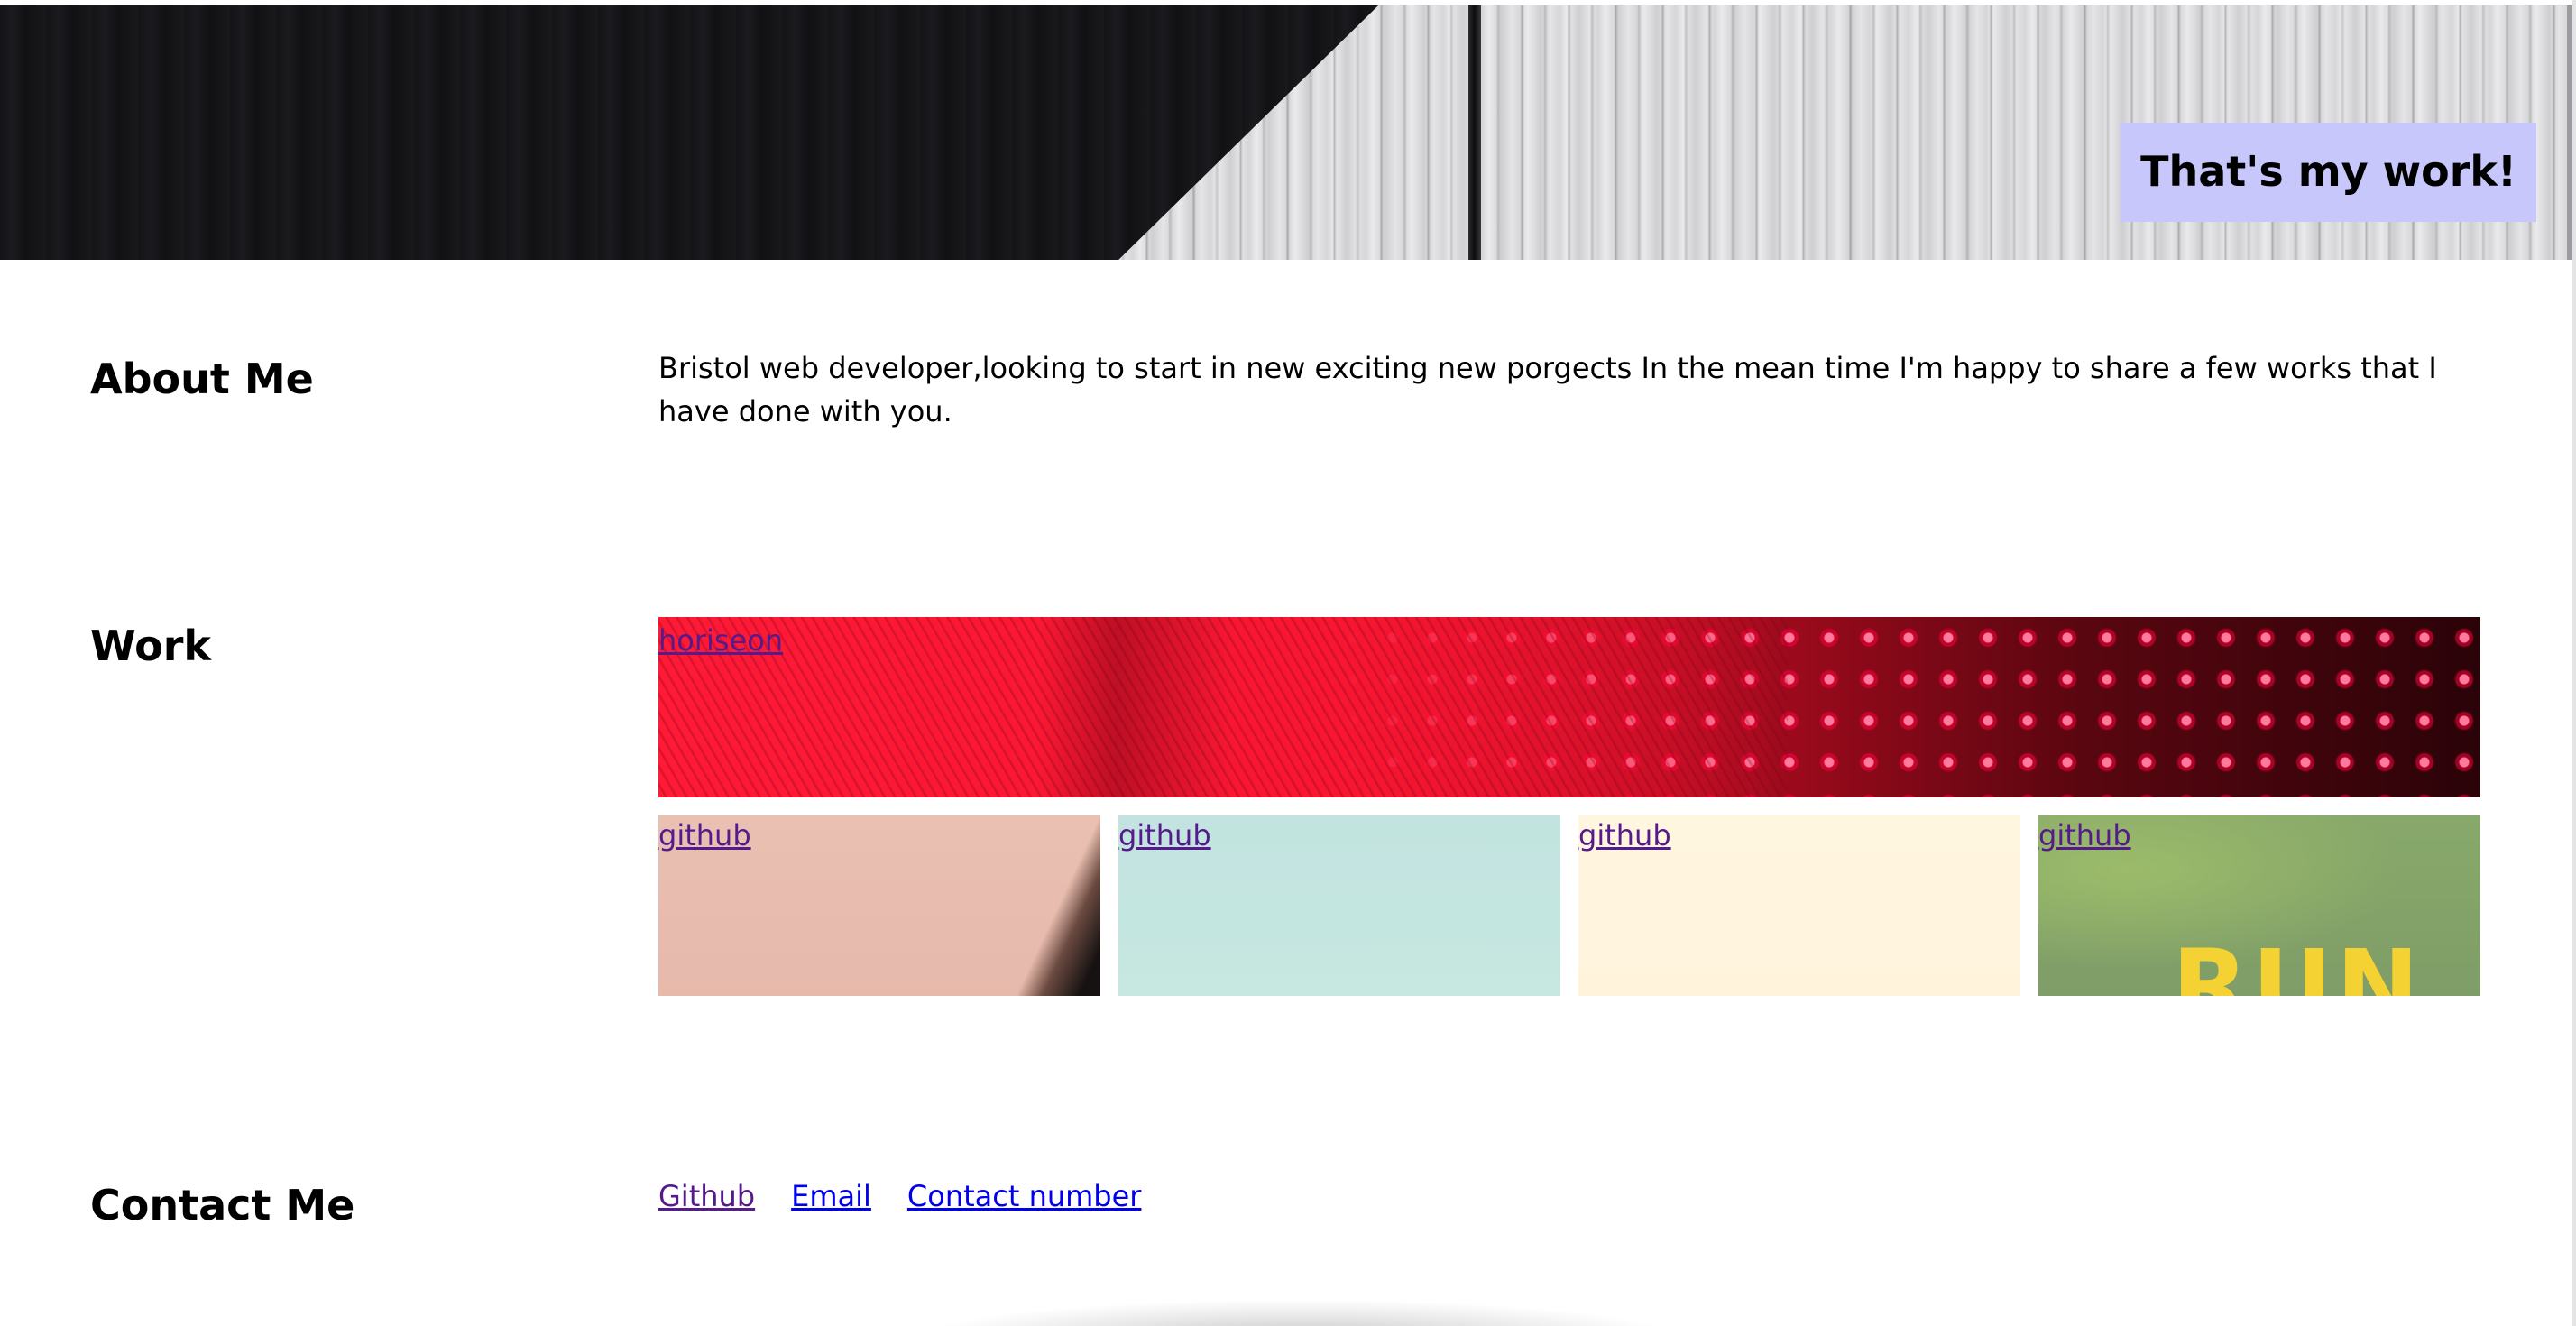 This screenshot has width=2576, height=1326. Describe the element at coordinates (222, 1205) in the screenshot. I see `contact-heading: Contact Me` at that location.